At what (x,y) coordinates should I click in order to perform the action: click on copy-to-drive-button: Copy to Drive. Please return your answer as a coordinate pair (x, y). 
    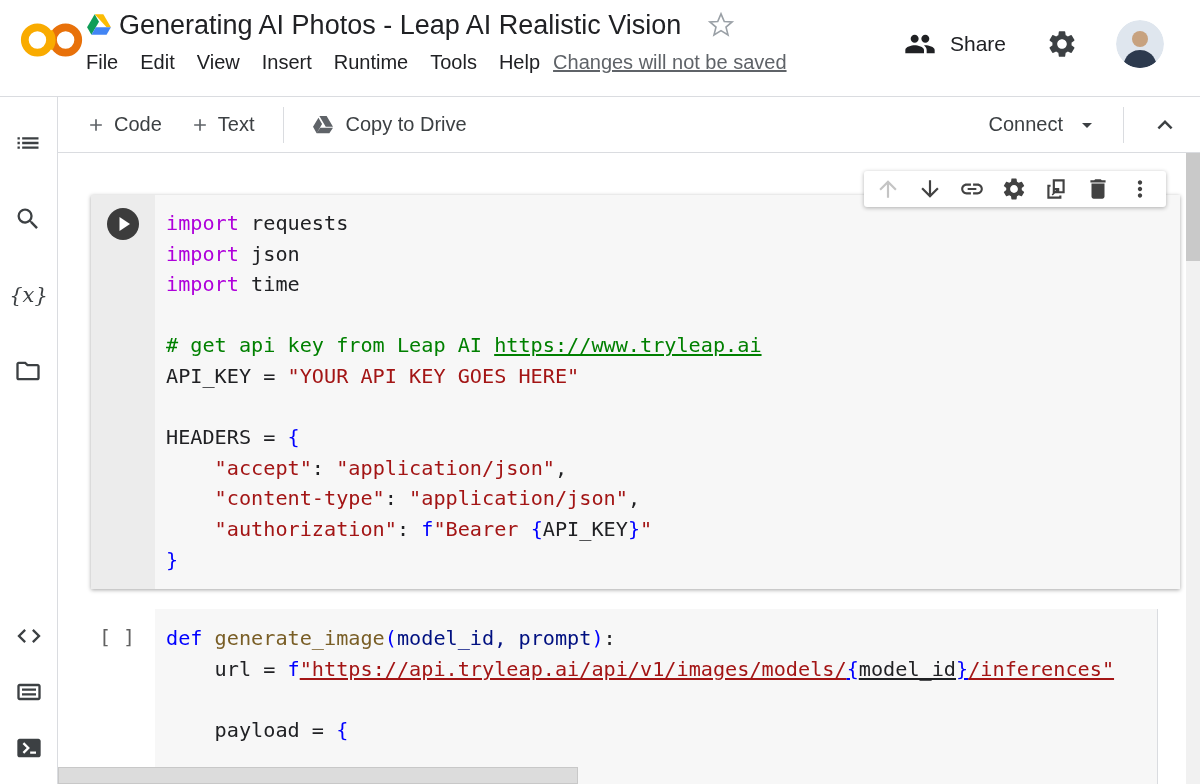
    Looking at the image, I should click on (389, 124).